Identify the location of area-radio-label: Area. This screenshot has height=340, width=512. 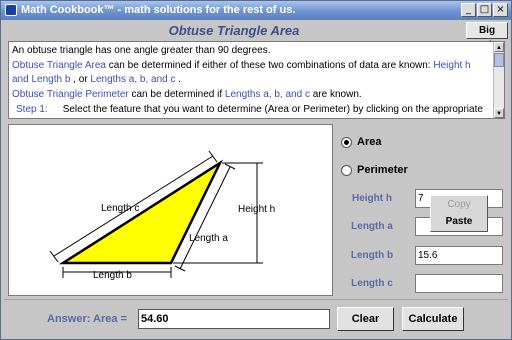
(369, 142).